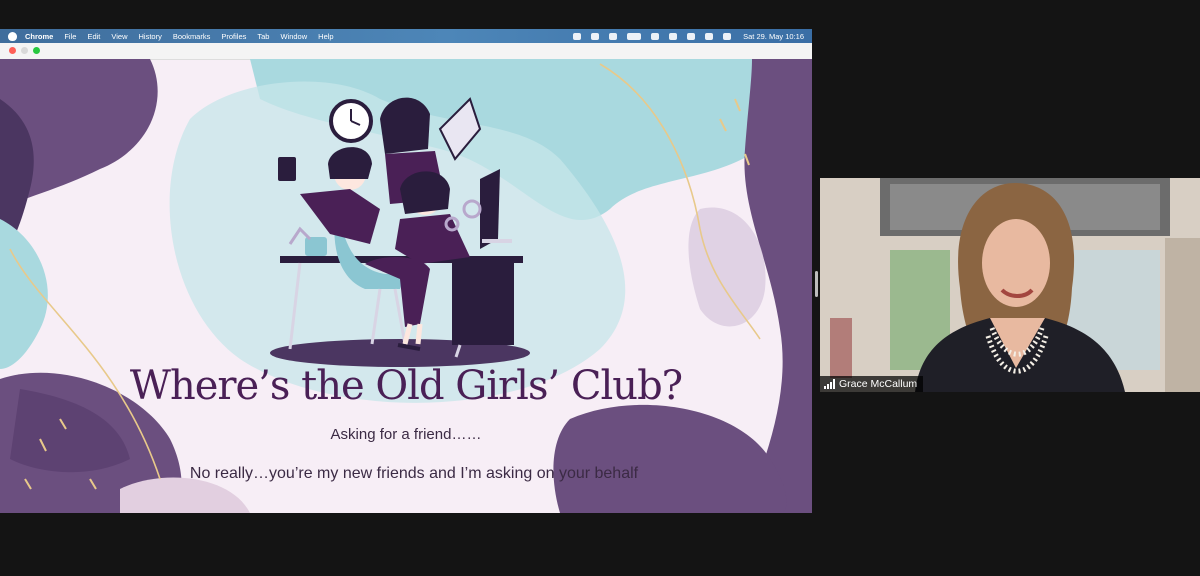 The width and height of the screenshot is (1200, 576). Describe the element at coordinates (12, 36) in the screenshot. I see `apple-icon` at that location.